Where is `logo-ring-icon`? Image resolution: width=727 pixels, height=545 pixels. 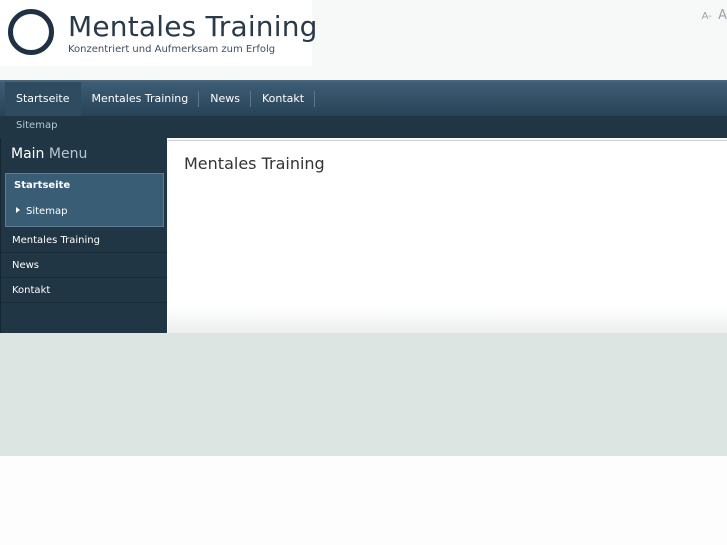 logo-ring-icon is located at coordinates (31, 32).